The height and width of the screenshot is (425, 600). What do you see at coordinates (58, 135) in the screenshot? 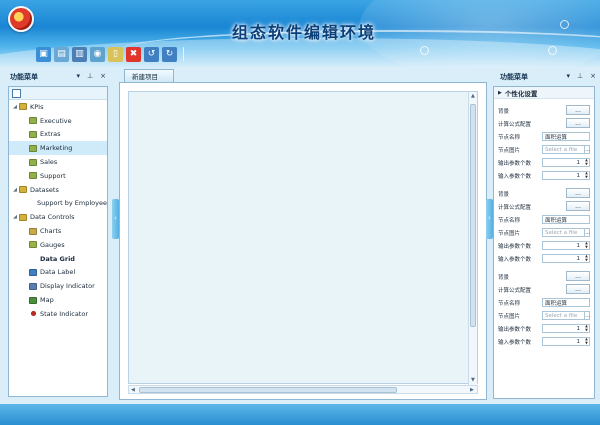
I see `tree-item: Extras` at bounding box center [58, 135].